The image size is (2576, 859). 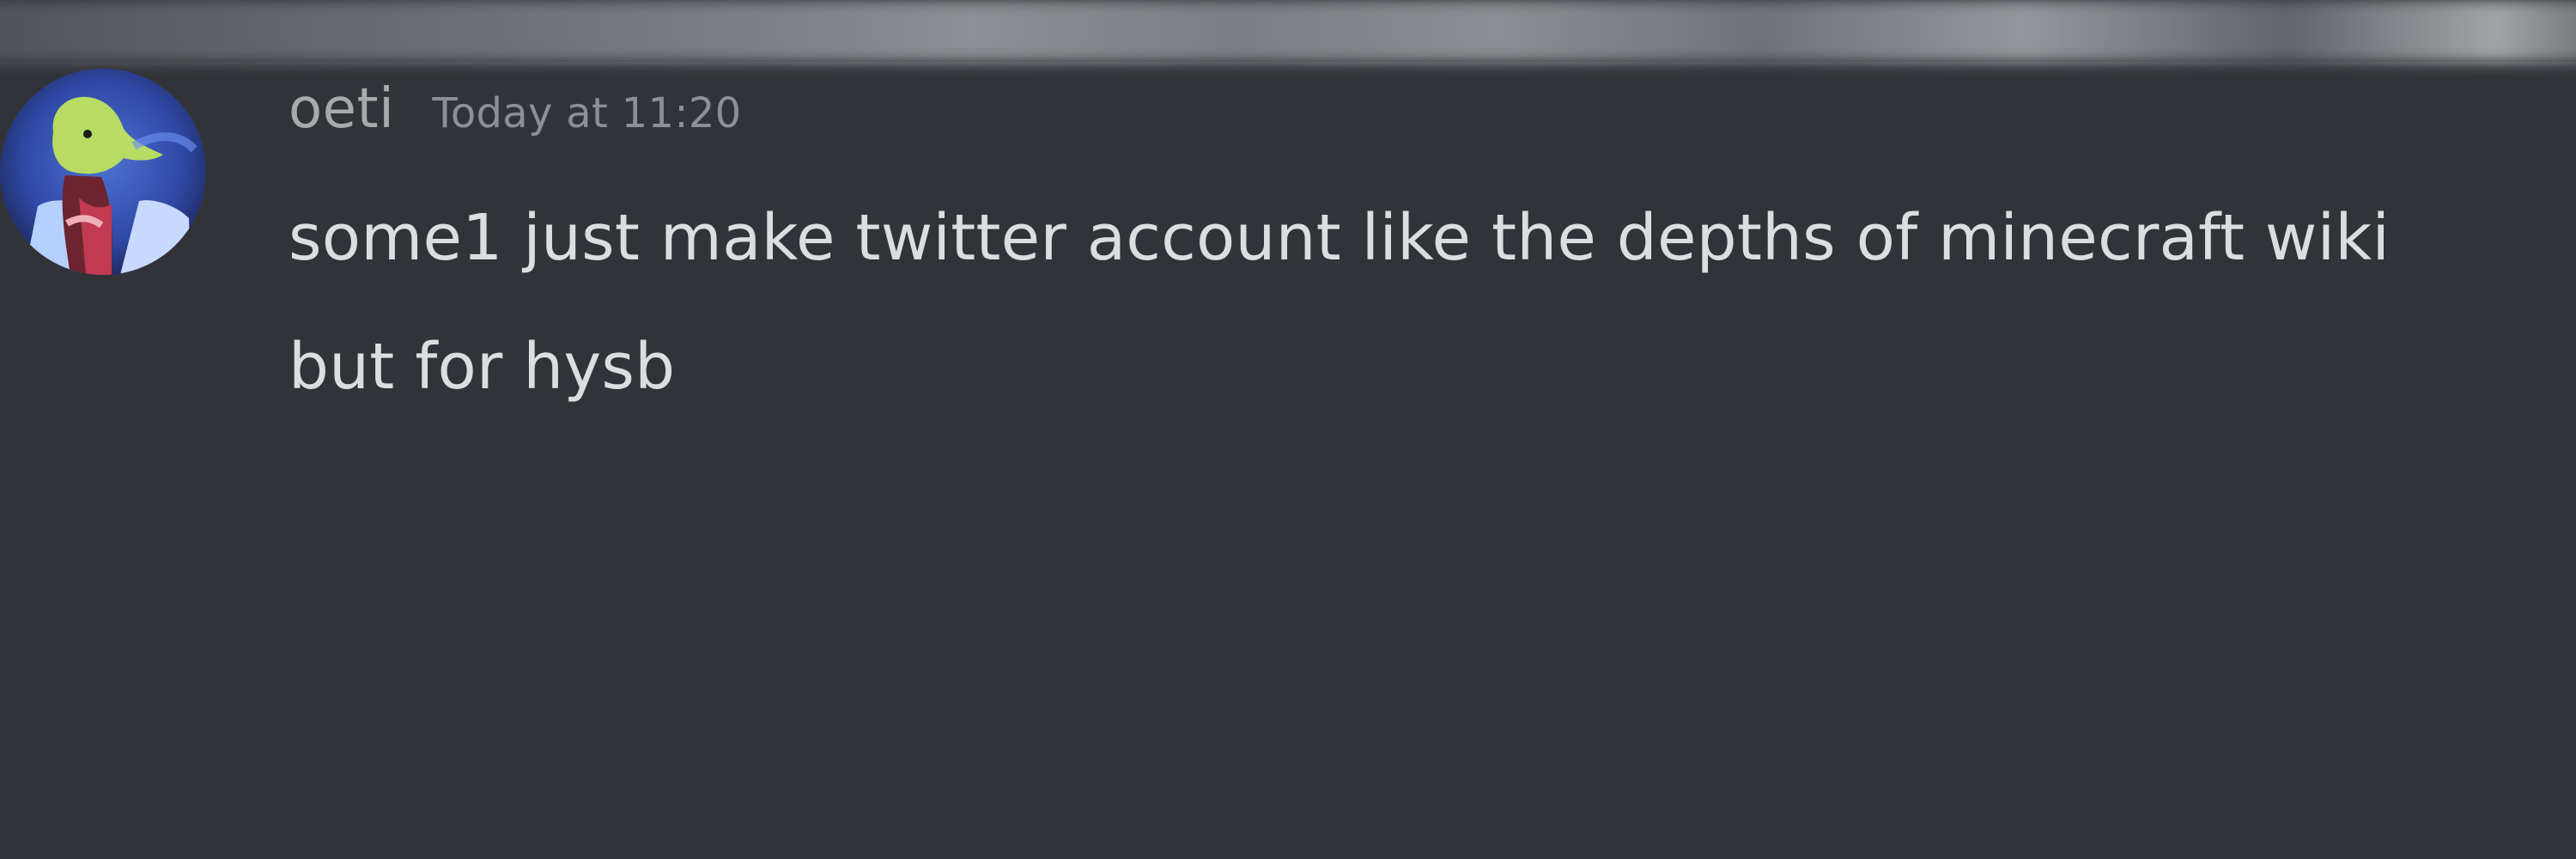 I want to click on message-timestamp: Today at 11:20, so click(x=587, y=113).